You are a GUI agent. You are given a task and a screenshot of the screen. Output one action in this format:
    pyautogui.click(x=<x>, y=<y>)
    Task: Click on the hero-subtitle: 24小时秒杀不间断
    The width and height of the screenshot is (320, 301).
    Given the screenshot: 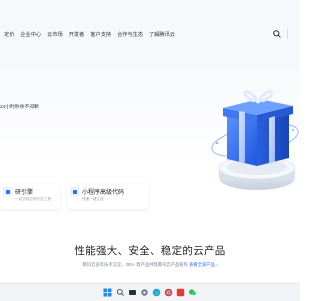 What is the action you would take?
    pyautogui.click(x=19, y=107)
    